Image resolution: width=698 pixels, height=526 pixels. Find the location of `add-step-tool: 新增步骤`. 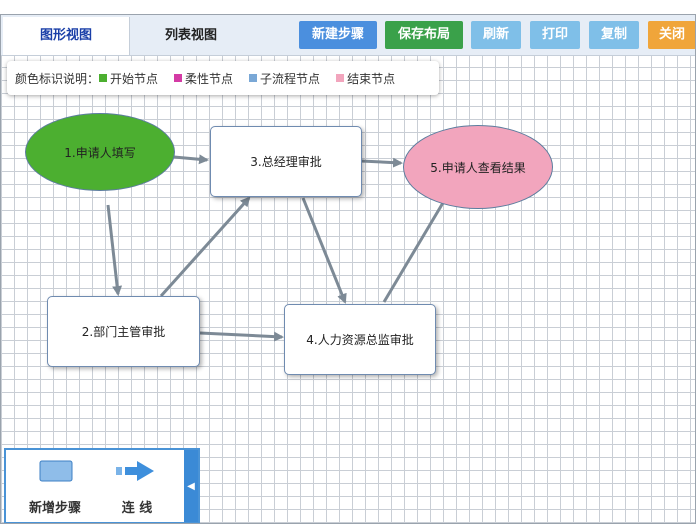

add-step-tool: 新增步骤 is located at coordinates (55, 486).